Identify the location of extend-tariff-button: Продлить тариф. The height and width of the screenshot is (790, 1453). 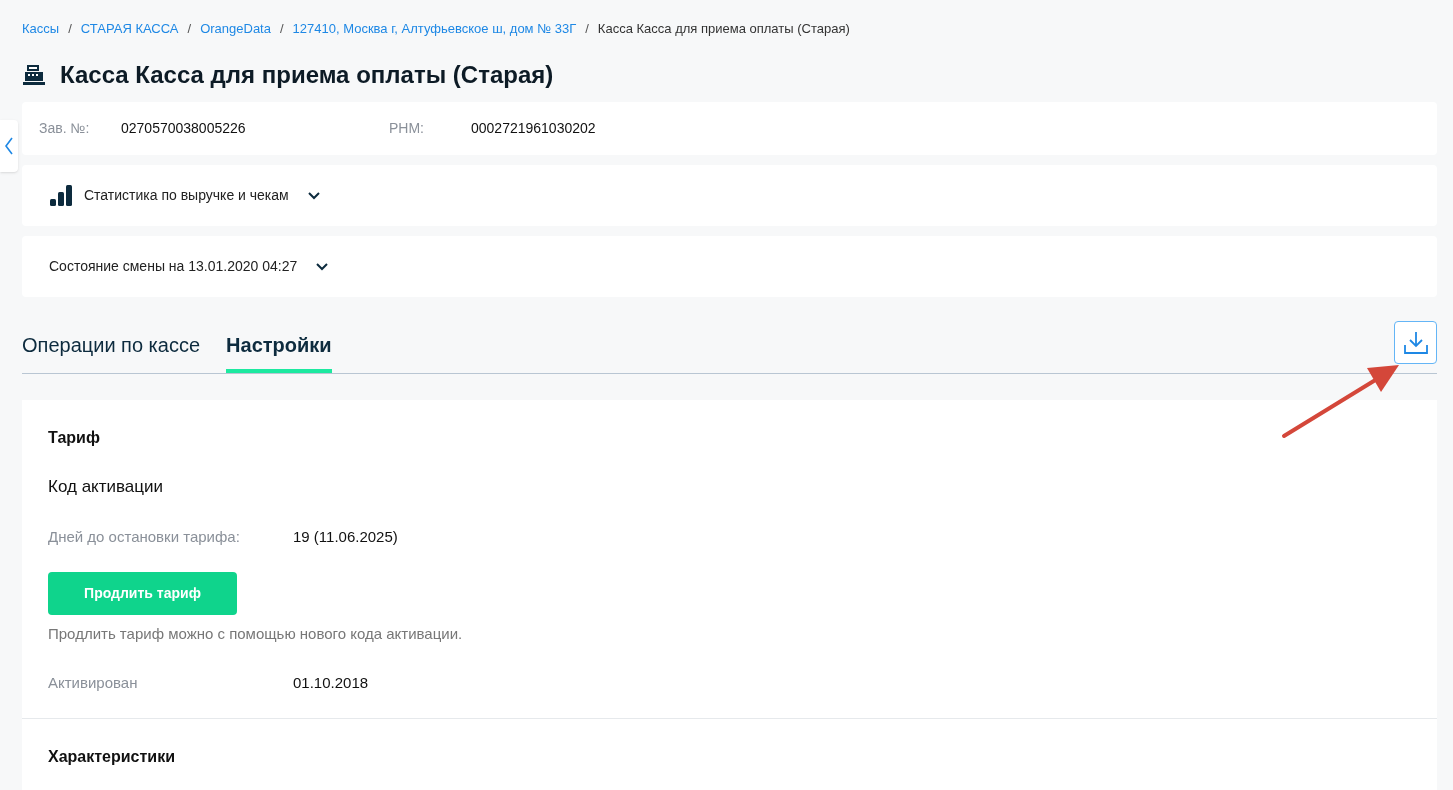
(142, 593).